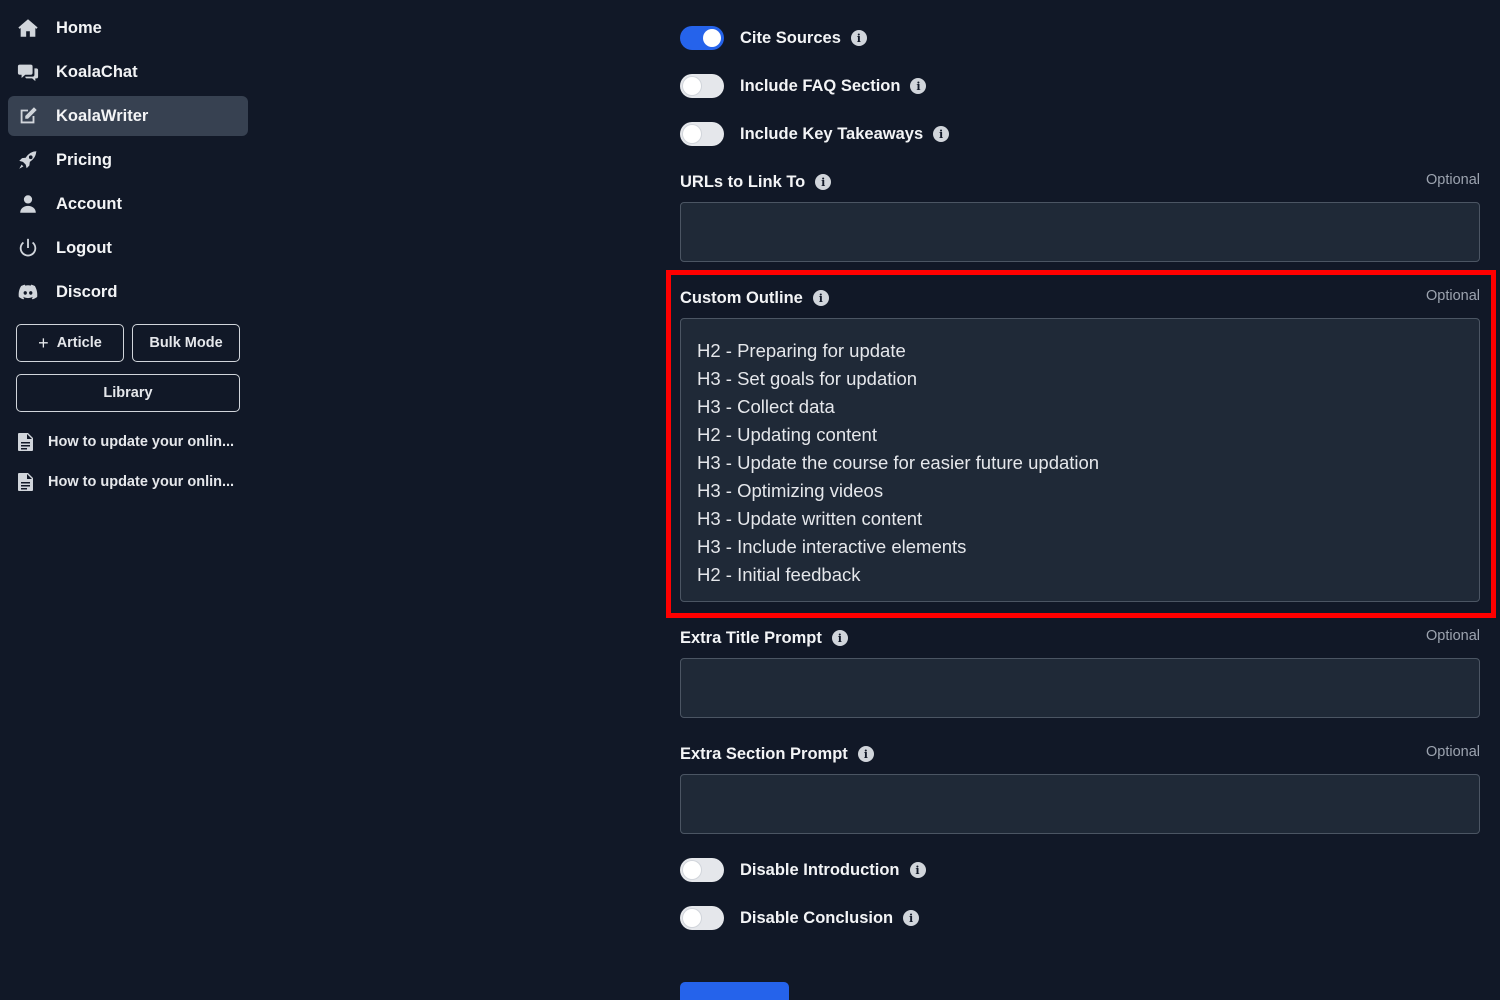 This screenshot has width=1500, height=1000. What do you see at coordinates (89, 203) in the screenshot?
I see `nav-label: Account` at bounding box center [89, 203].